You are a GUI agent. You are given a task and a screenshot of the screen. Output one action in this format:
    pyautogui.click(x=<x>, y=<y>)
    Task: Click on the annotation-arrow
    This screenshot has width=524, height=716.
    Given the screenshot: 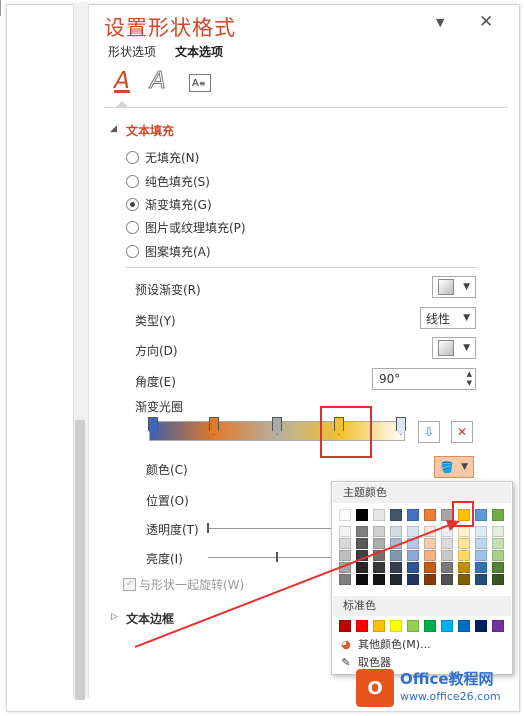 What is the action you would take?
    pyautogui.click(x=297, y=584)
    